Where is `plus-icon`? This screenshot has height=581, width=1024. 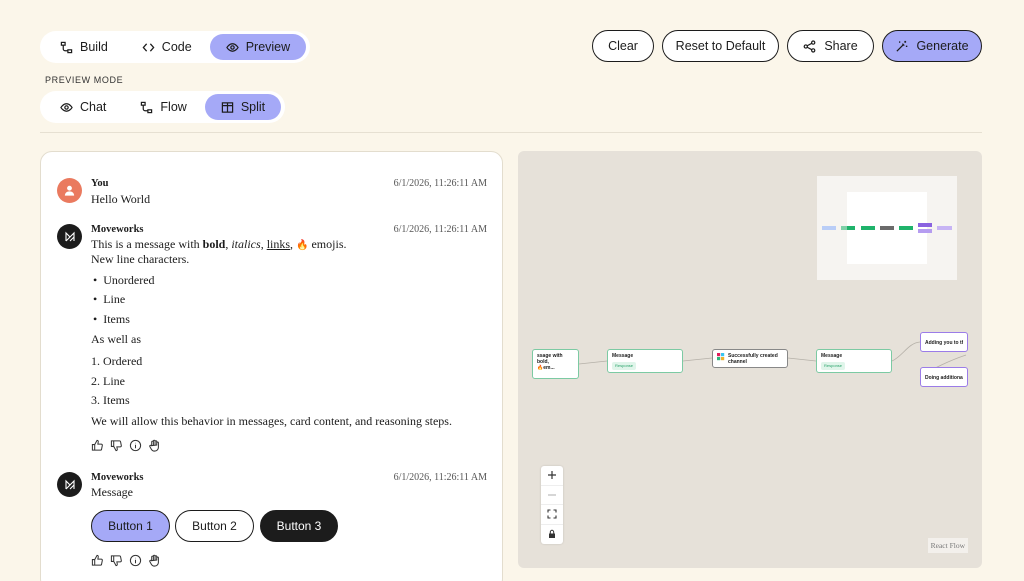
plus-icon is located at coordinates (552, 475).